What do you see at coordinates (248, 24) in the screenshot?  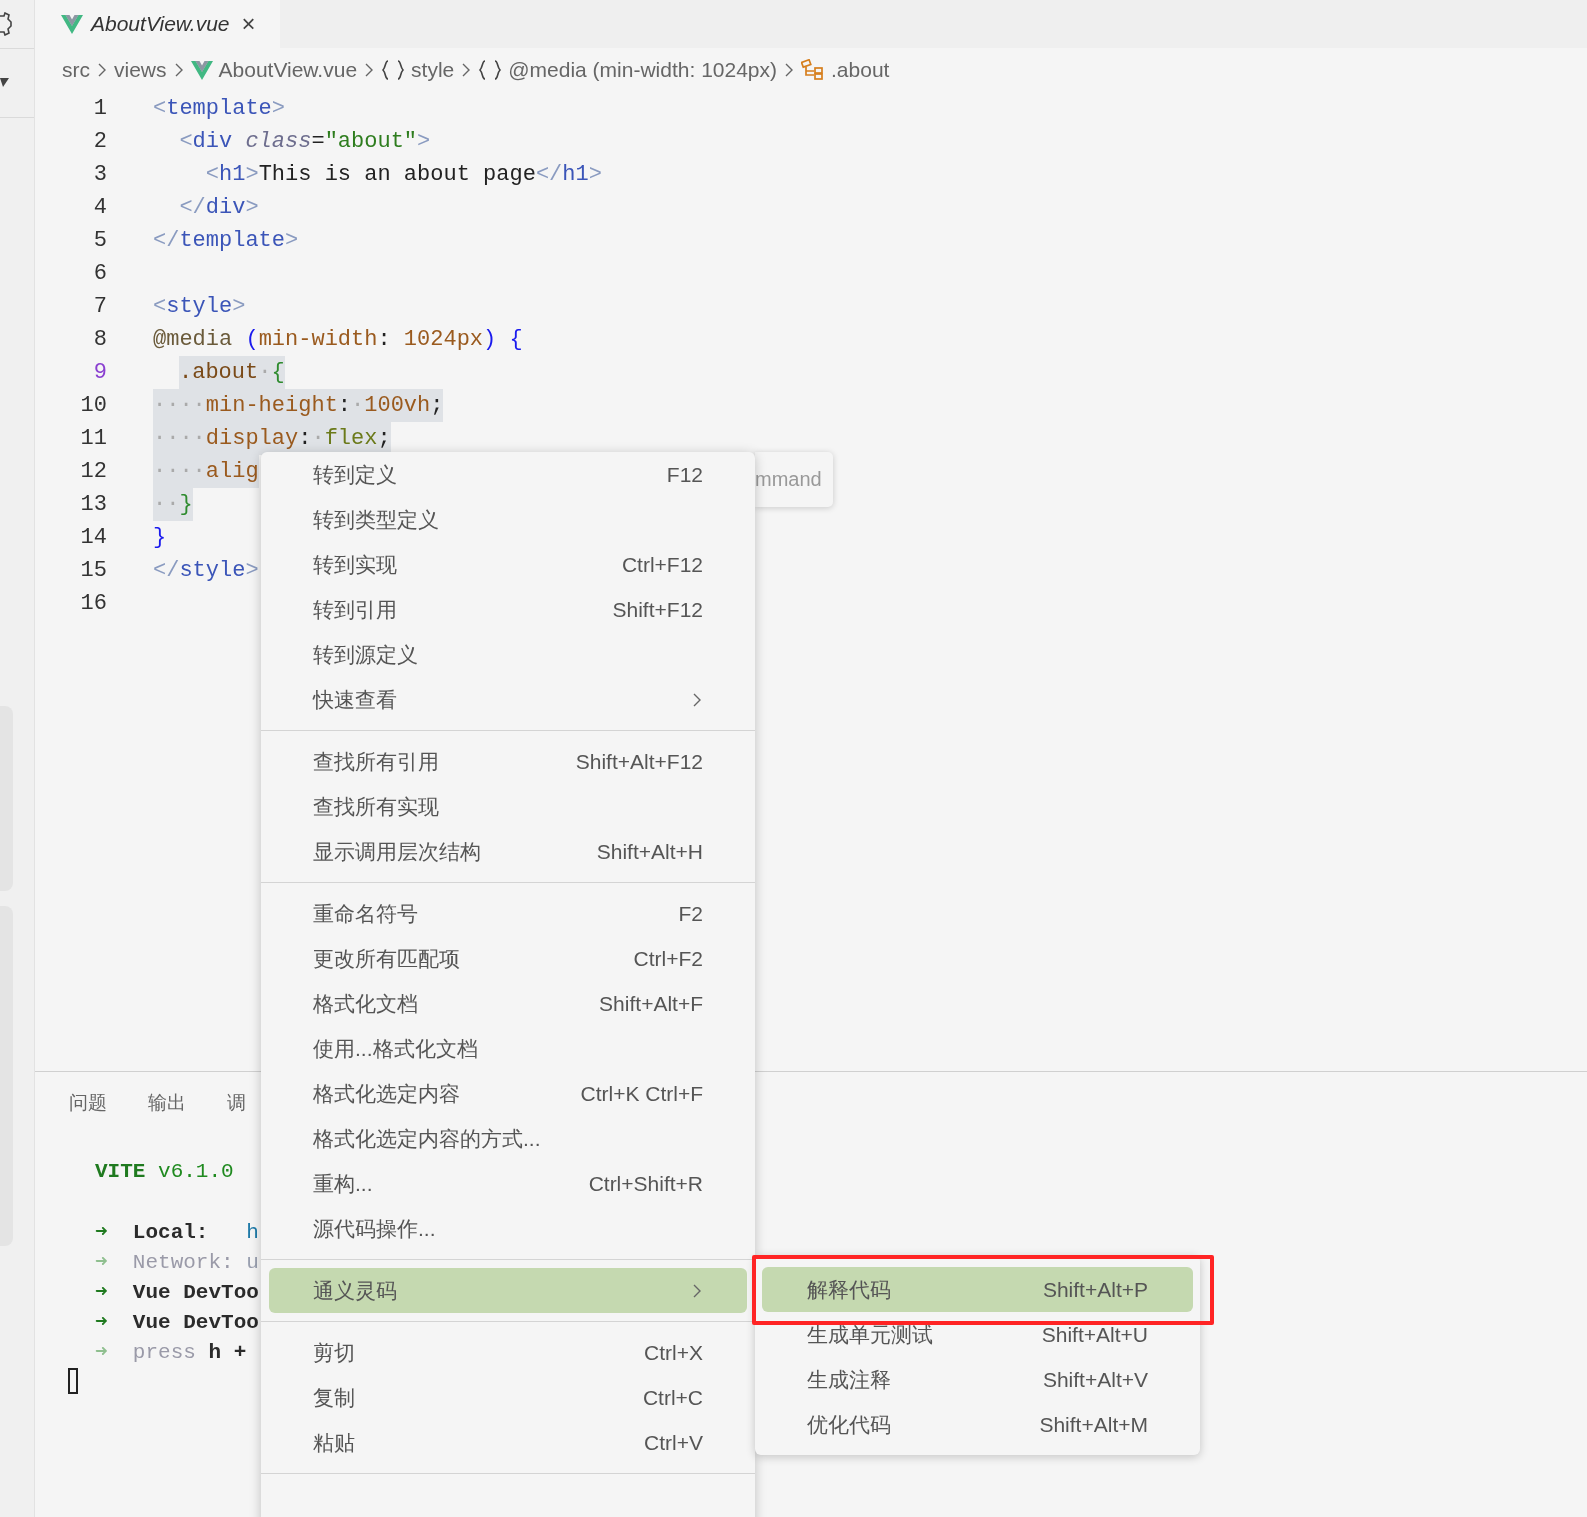 I see `close-icon: ×` at bounding box center [248, 24].